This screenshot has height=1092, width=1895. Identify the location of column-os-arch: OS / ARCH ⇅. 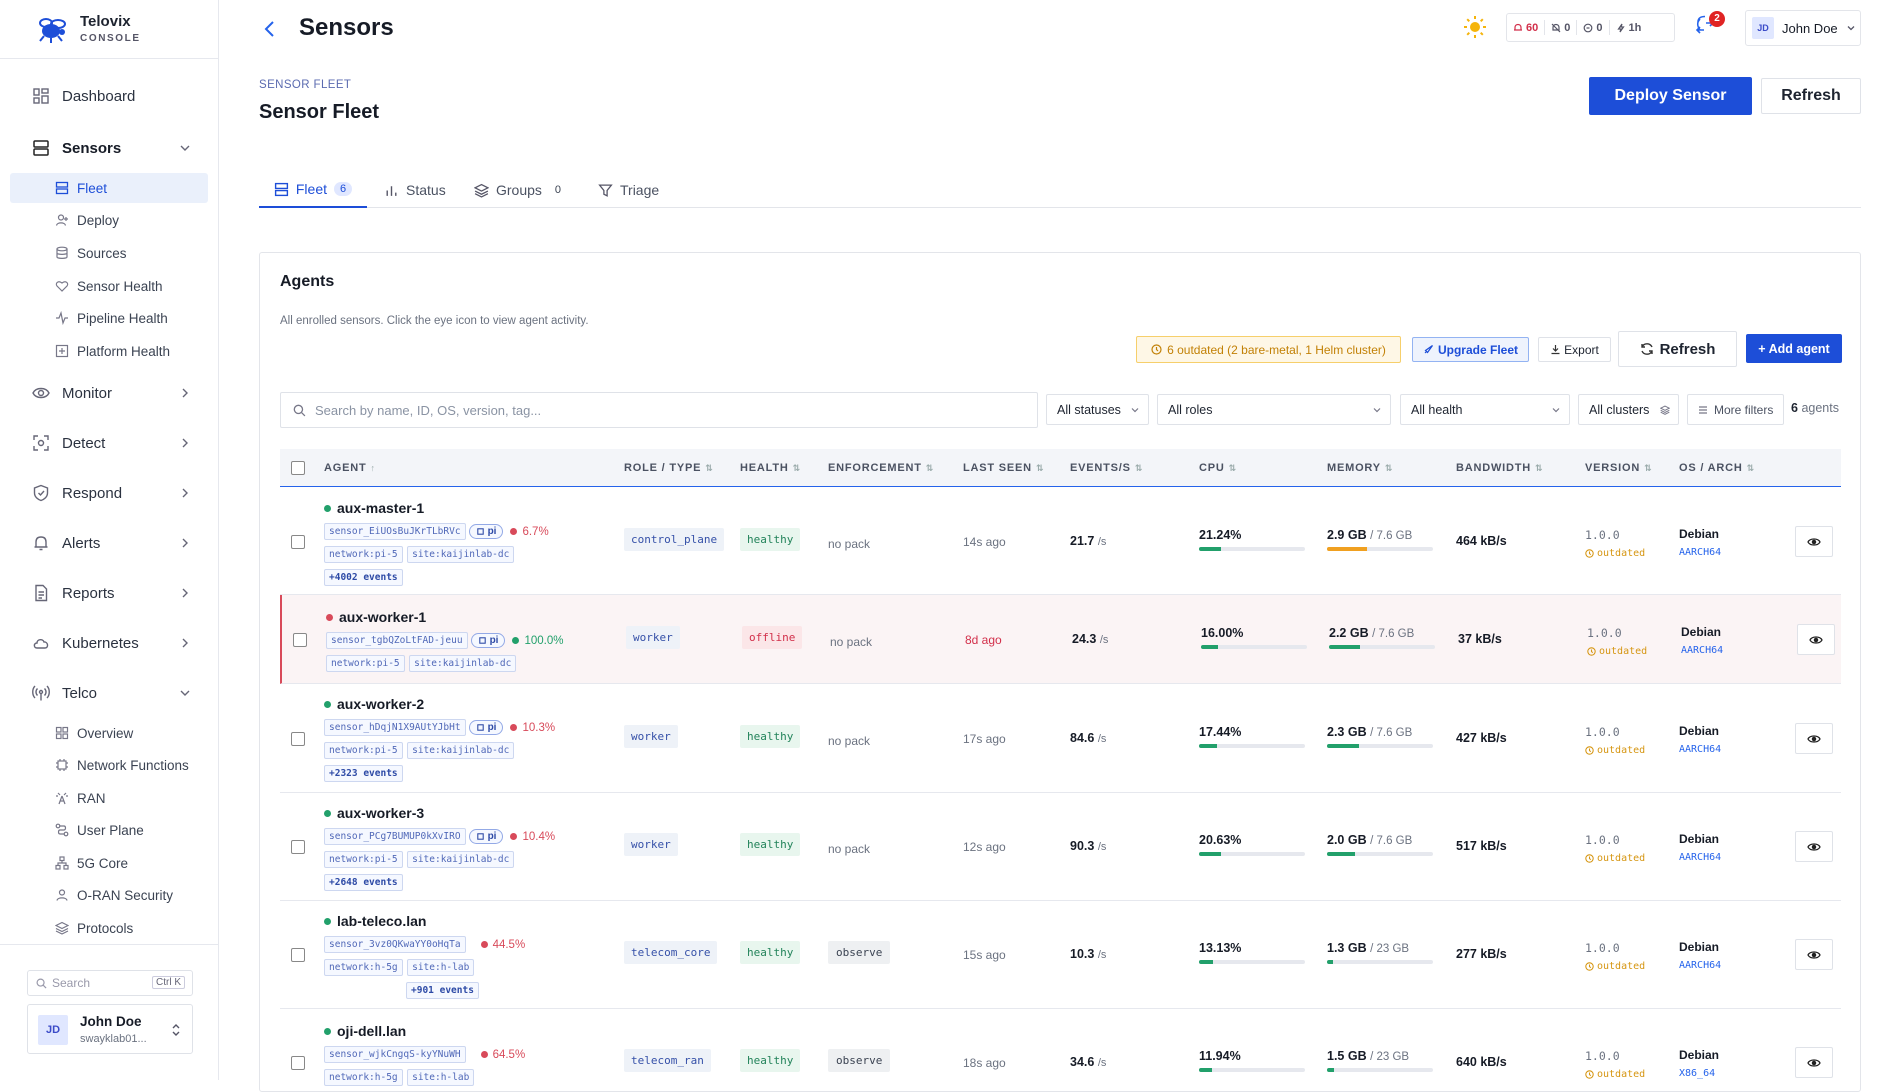
(1717, 468).